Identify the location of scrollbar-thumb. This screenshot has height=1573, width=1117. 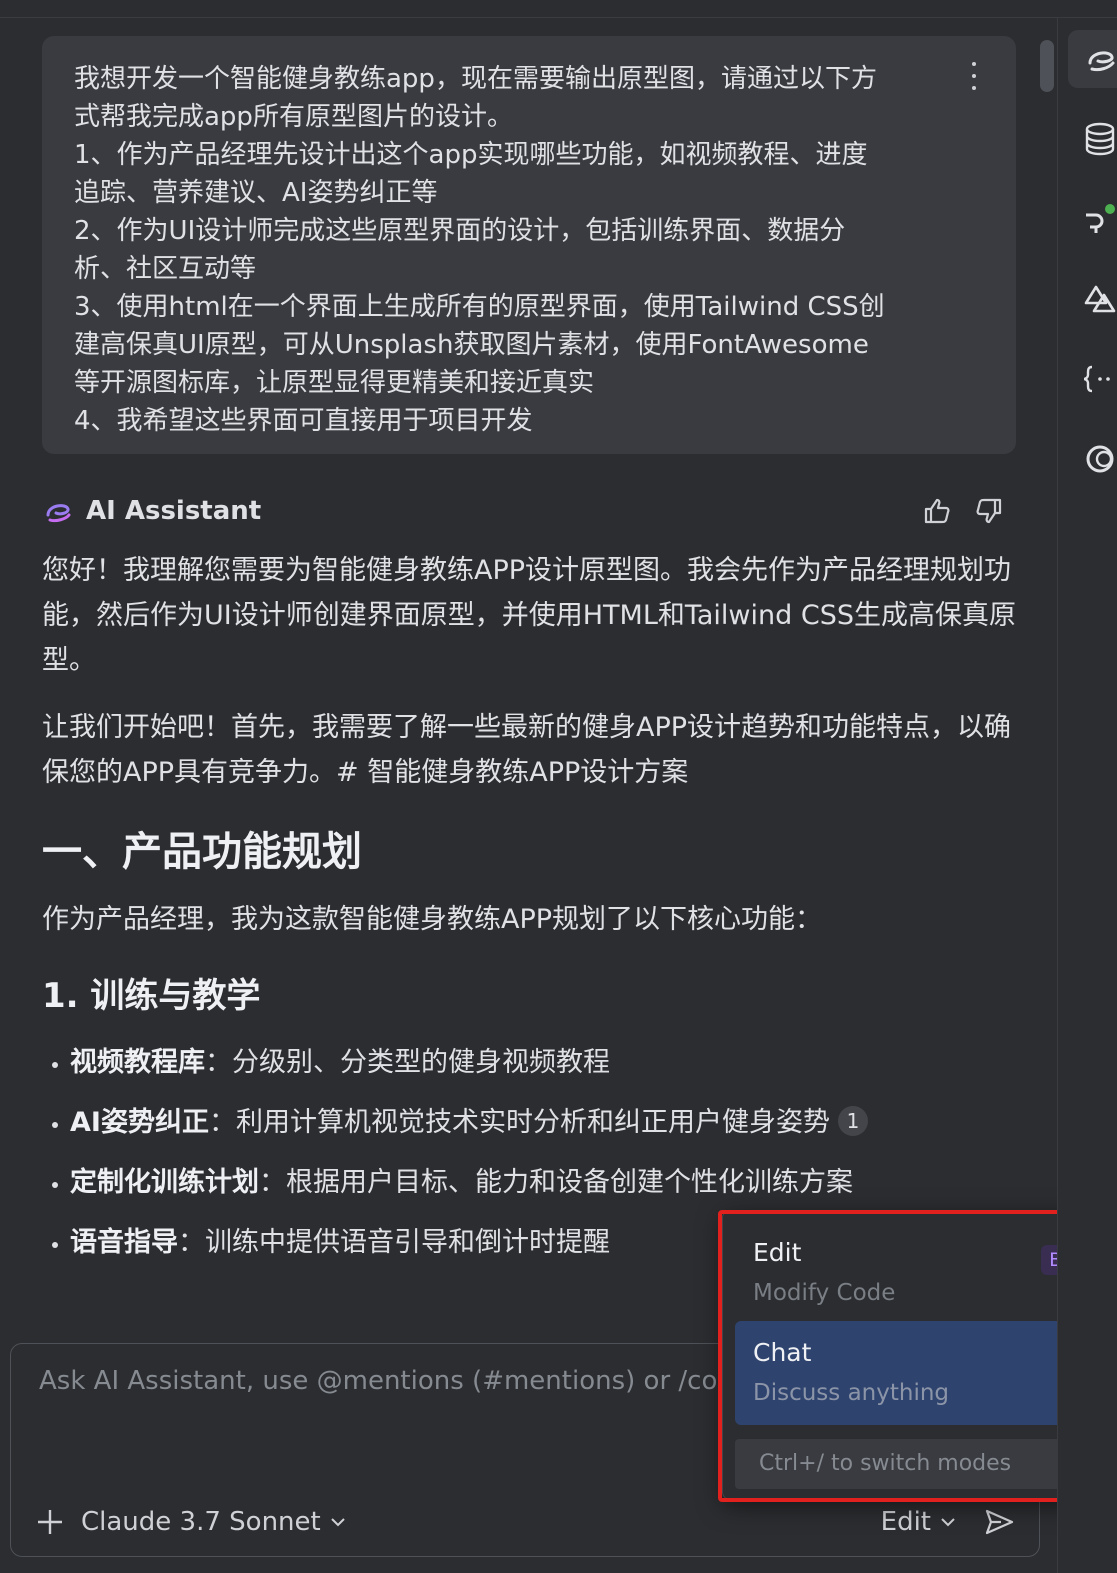
(1047, 66).